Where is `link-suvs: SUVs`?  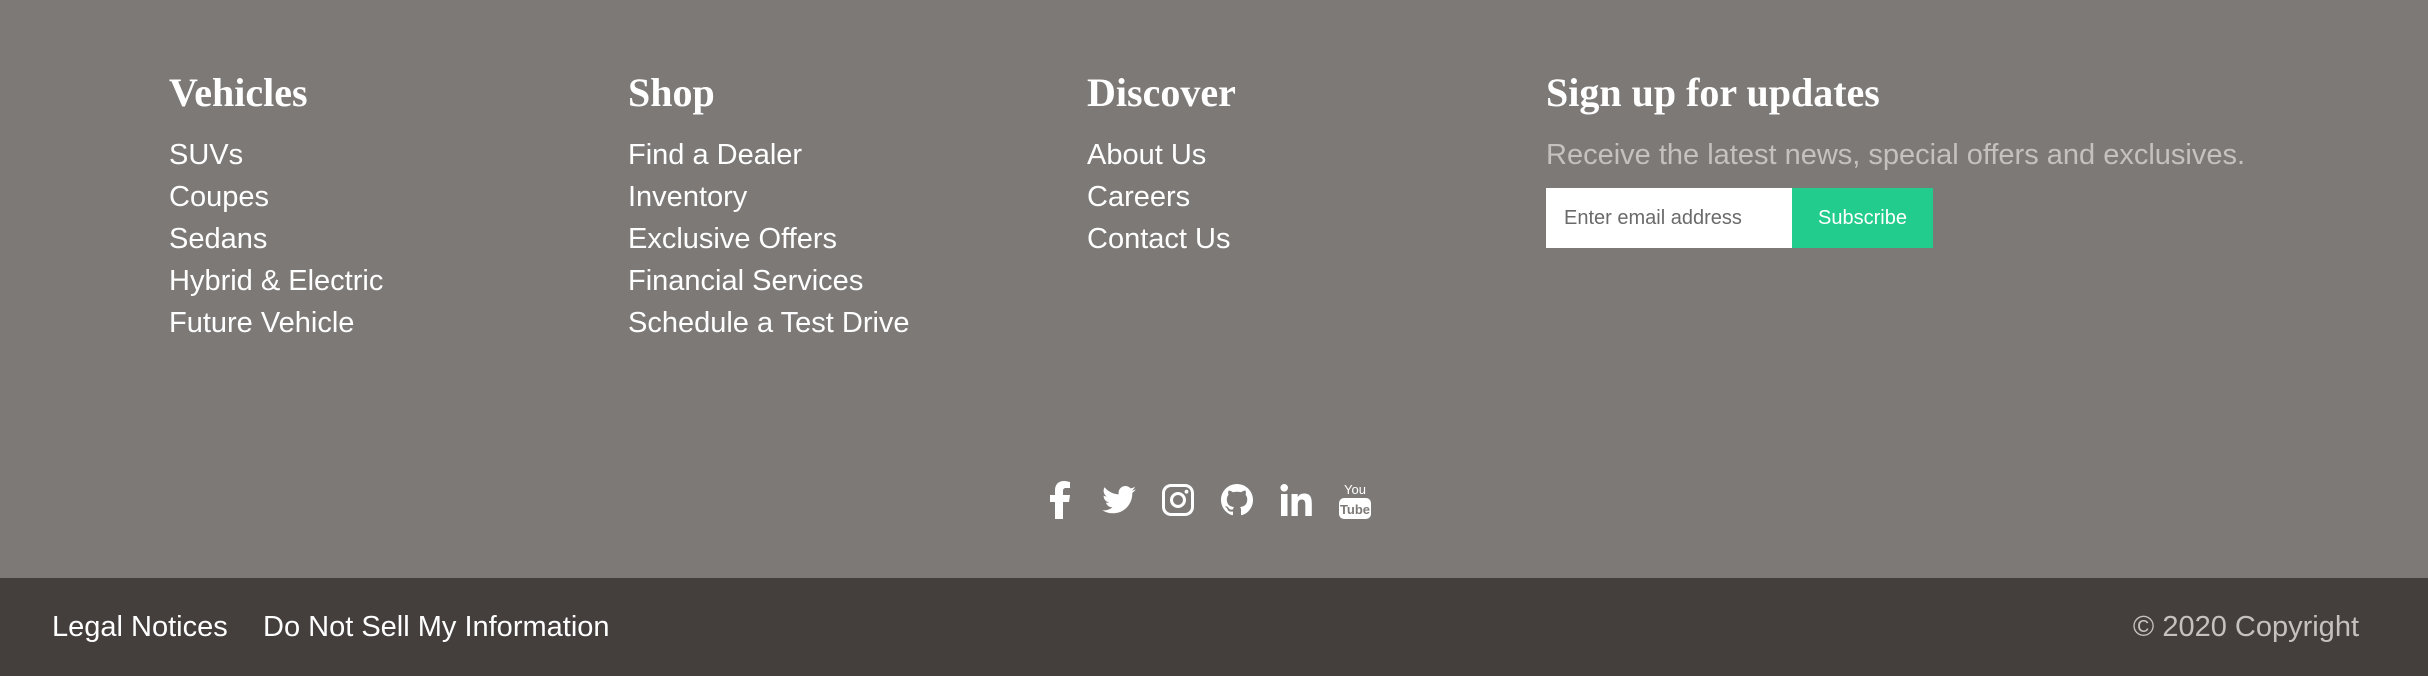
link-suvs: SUVs is located at coordinates (276, 155).